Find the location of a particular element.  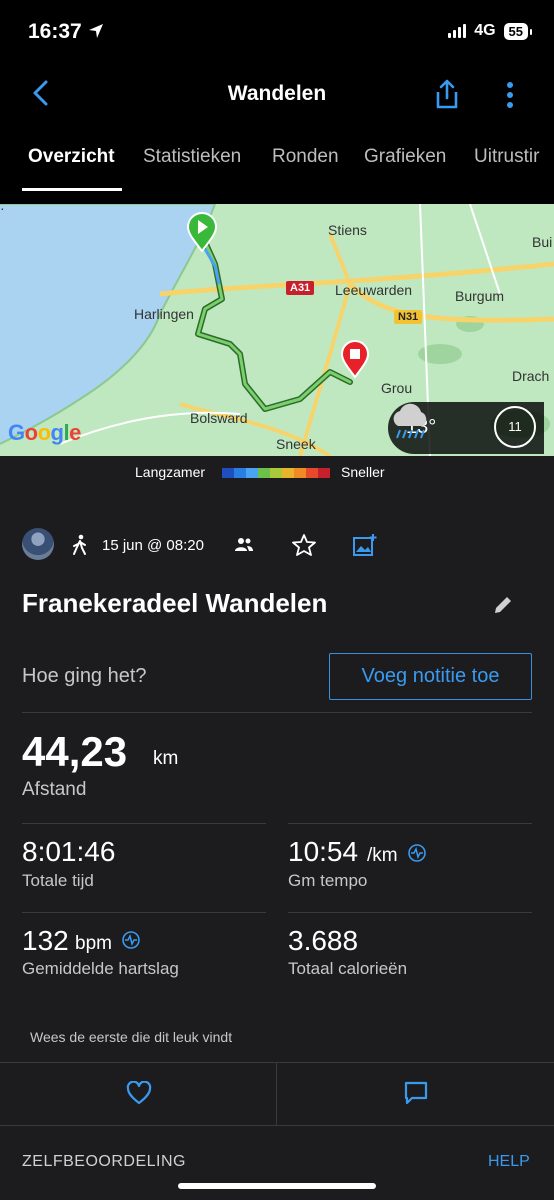

map-label-leeuwarden: Leeuwarden is located at coordinates (374, 290).